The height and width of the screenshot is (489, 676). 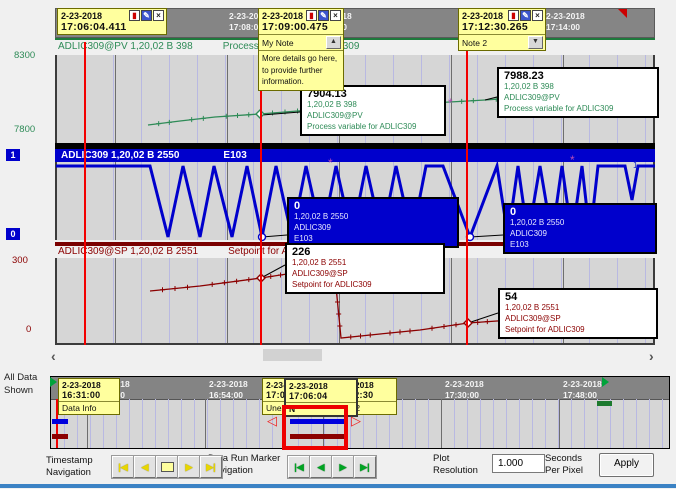 I want to click on edge-value-bin: 1, so click(x=636, y=165).